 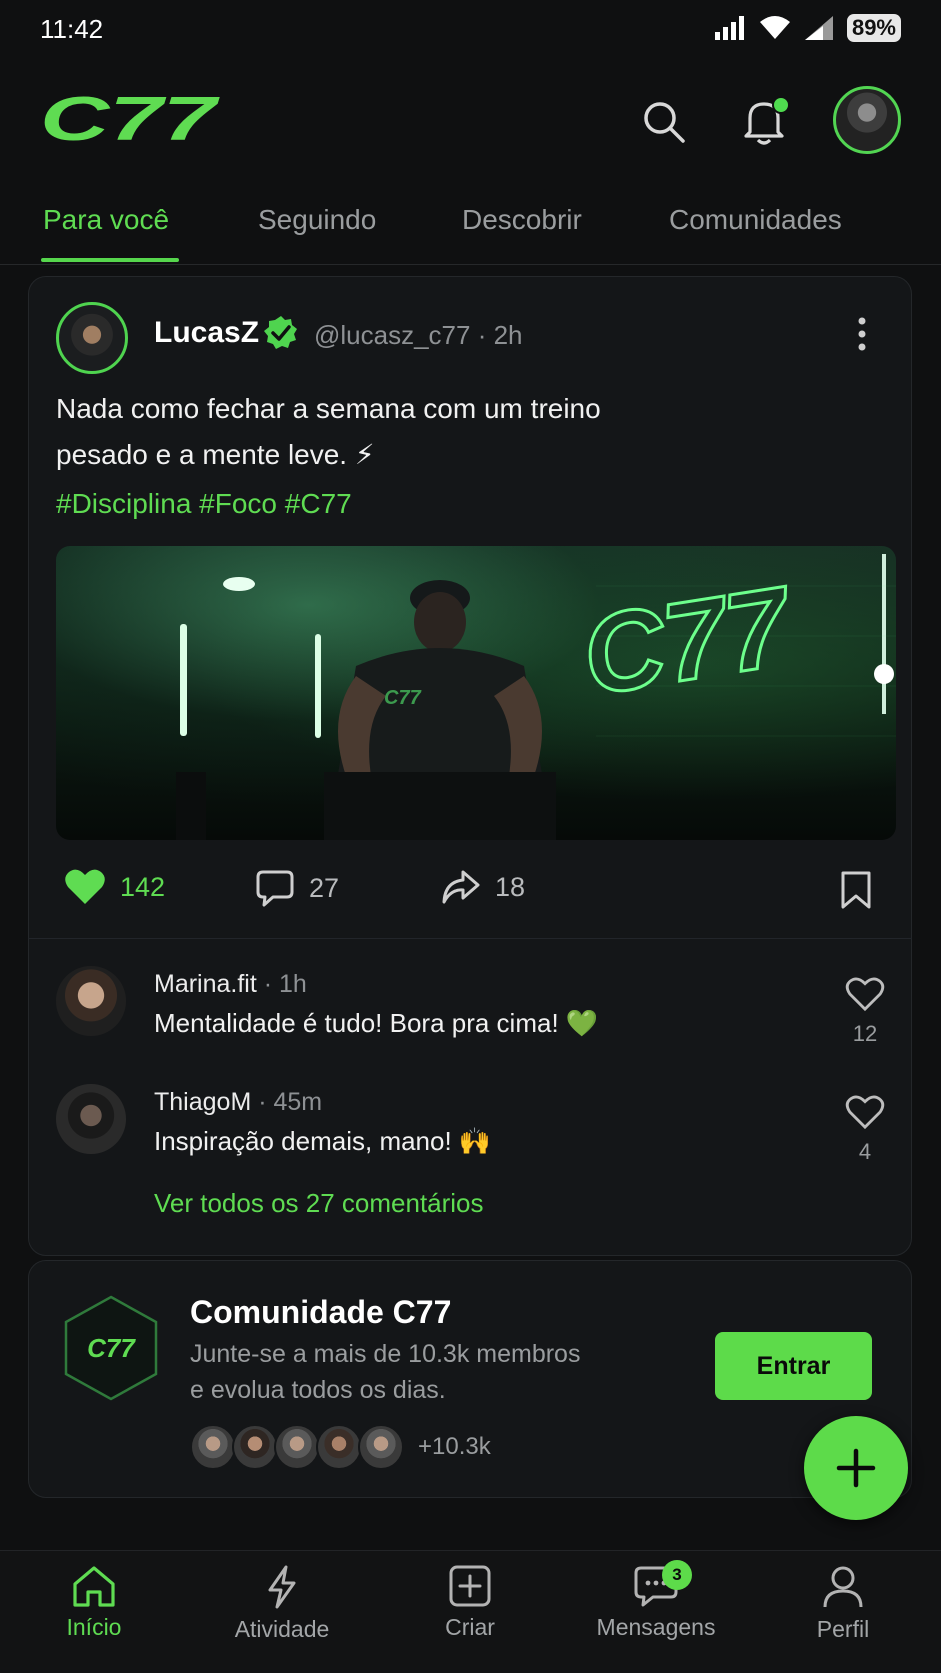 I want to click on notification-dot, so click(x=781, y=105).